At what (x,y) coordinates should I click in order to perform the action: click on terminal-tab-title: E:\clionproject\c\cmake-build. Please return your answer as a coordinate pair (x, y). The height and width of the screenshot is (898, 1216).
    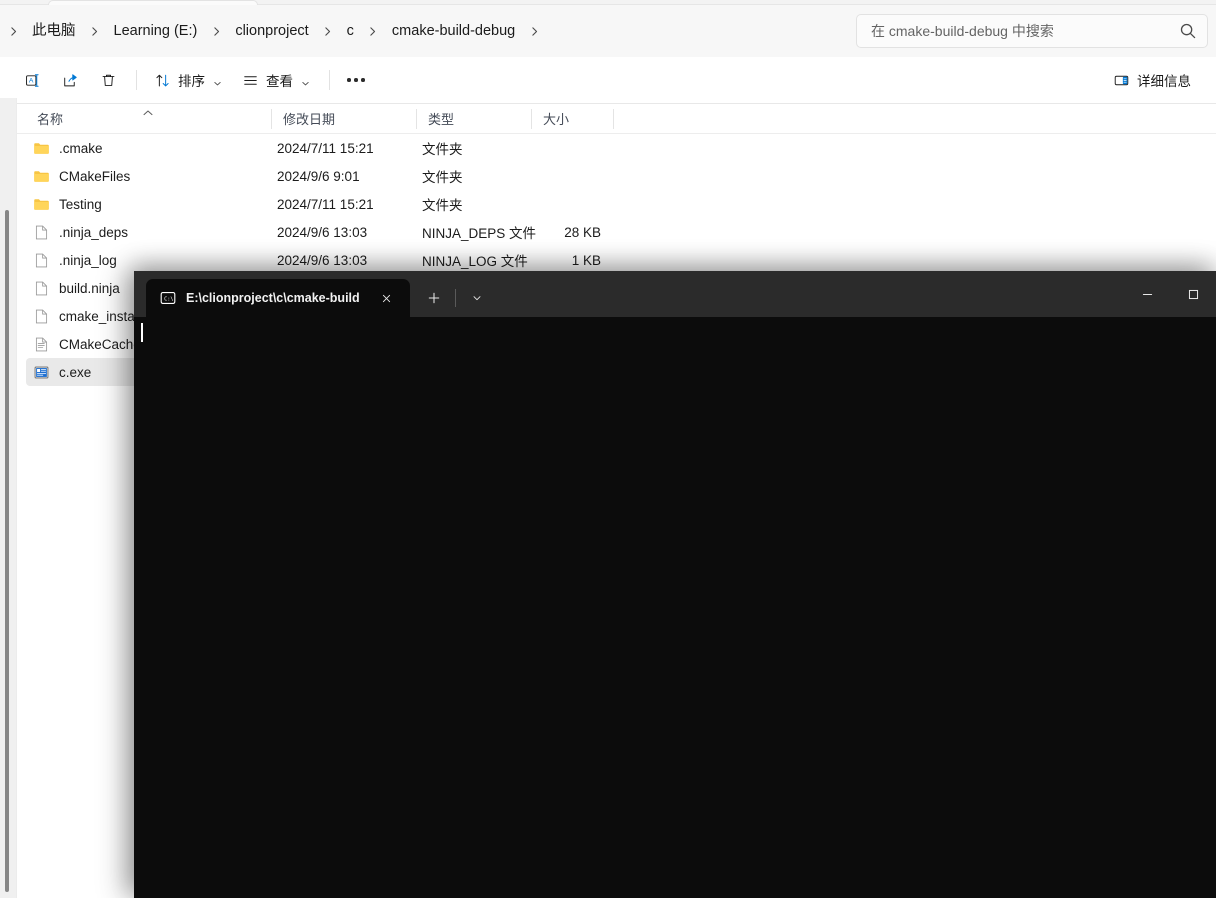
    Looking at the image, I should click on (273, 298).